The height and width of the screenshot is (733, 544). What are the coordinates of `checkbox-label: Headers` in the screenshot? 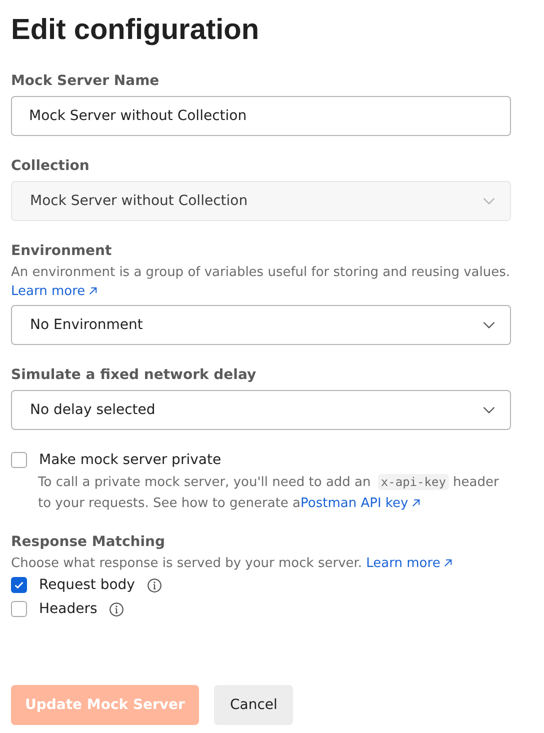 It's located at (68, 609).